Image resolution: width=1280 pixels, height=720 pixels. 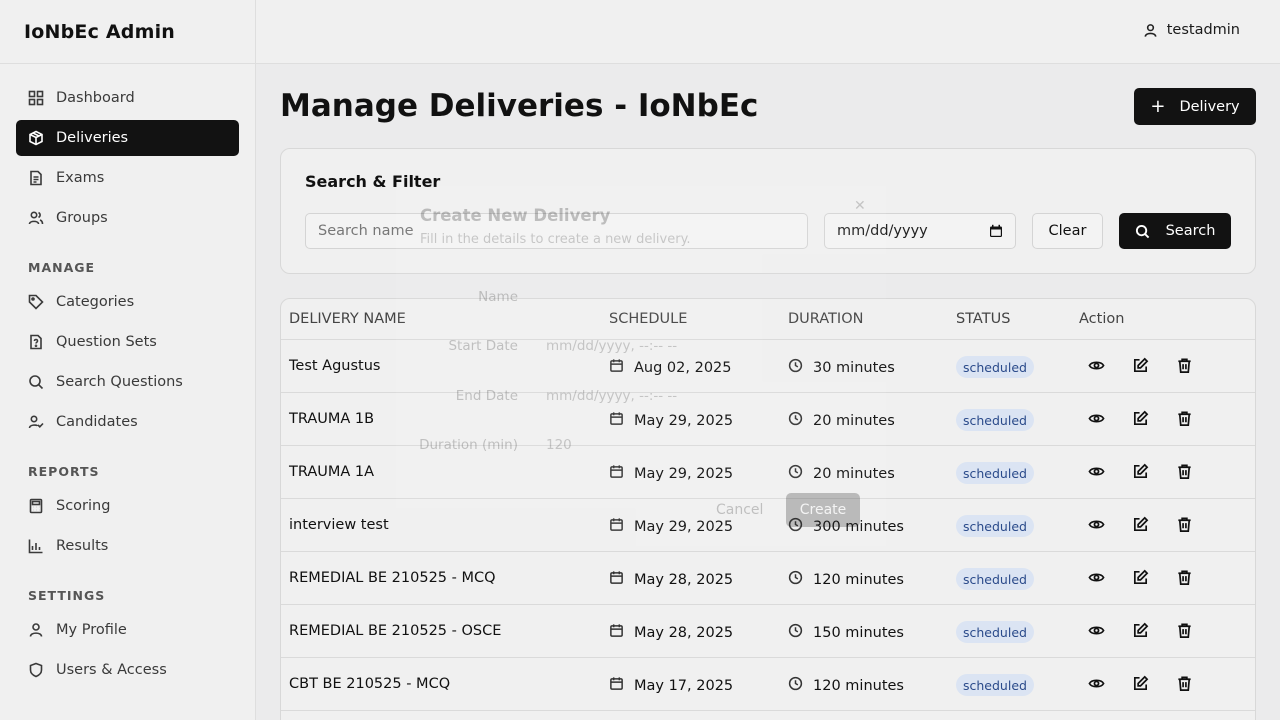 What do you see at coordinates (127, 546) in the screenshot?
I see `sidebar-item-results: Results` at bounding box center [127, 546].